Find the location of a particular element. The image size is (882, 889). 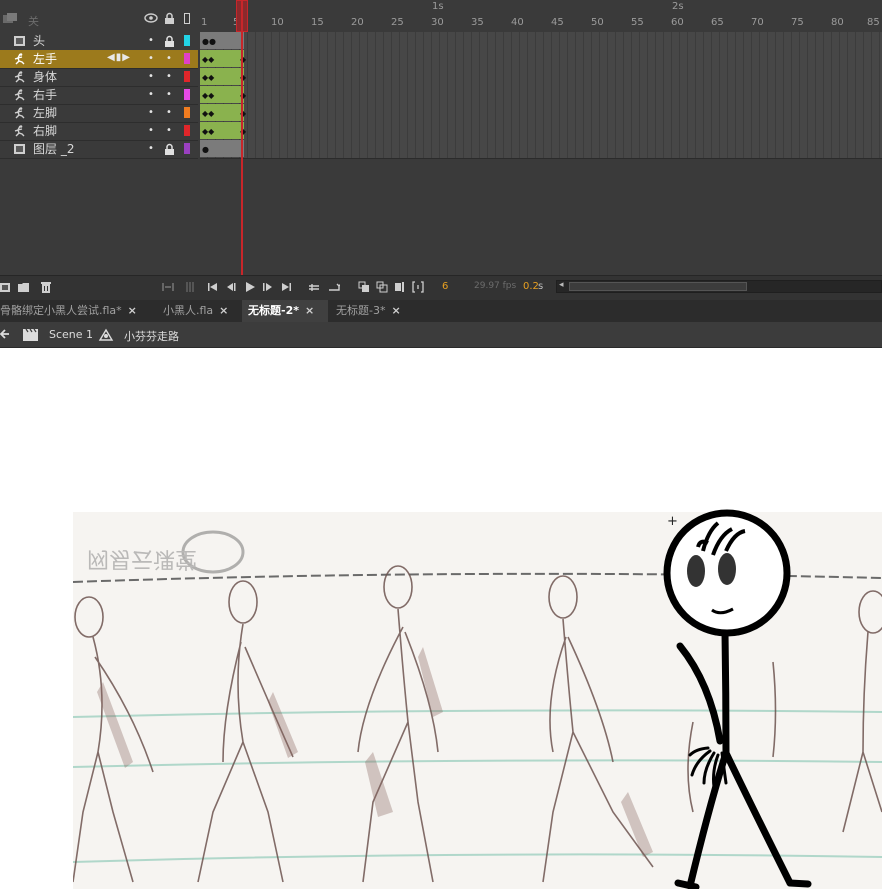

onion-outline-icon is located at coordinates (382, 287).